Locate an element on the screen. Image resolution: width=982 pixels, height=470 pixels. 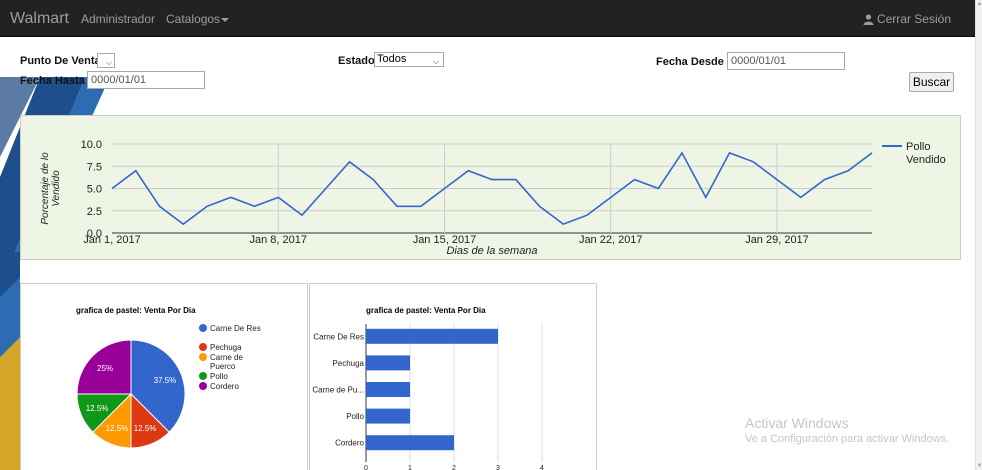
nav-item-catalogos: Catalogos is located at coordinates (198, 19).